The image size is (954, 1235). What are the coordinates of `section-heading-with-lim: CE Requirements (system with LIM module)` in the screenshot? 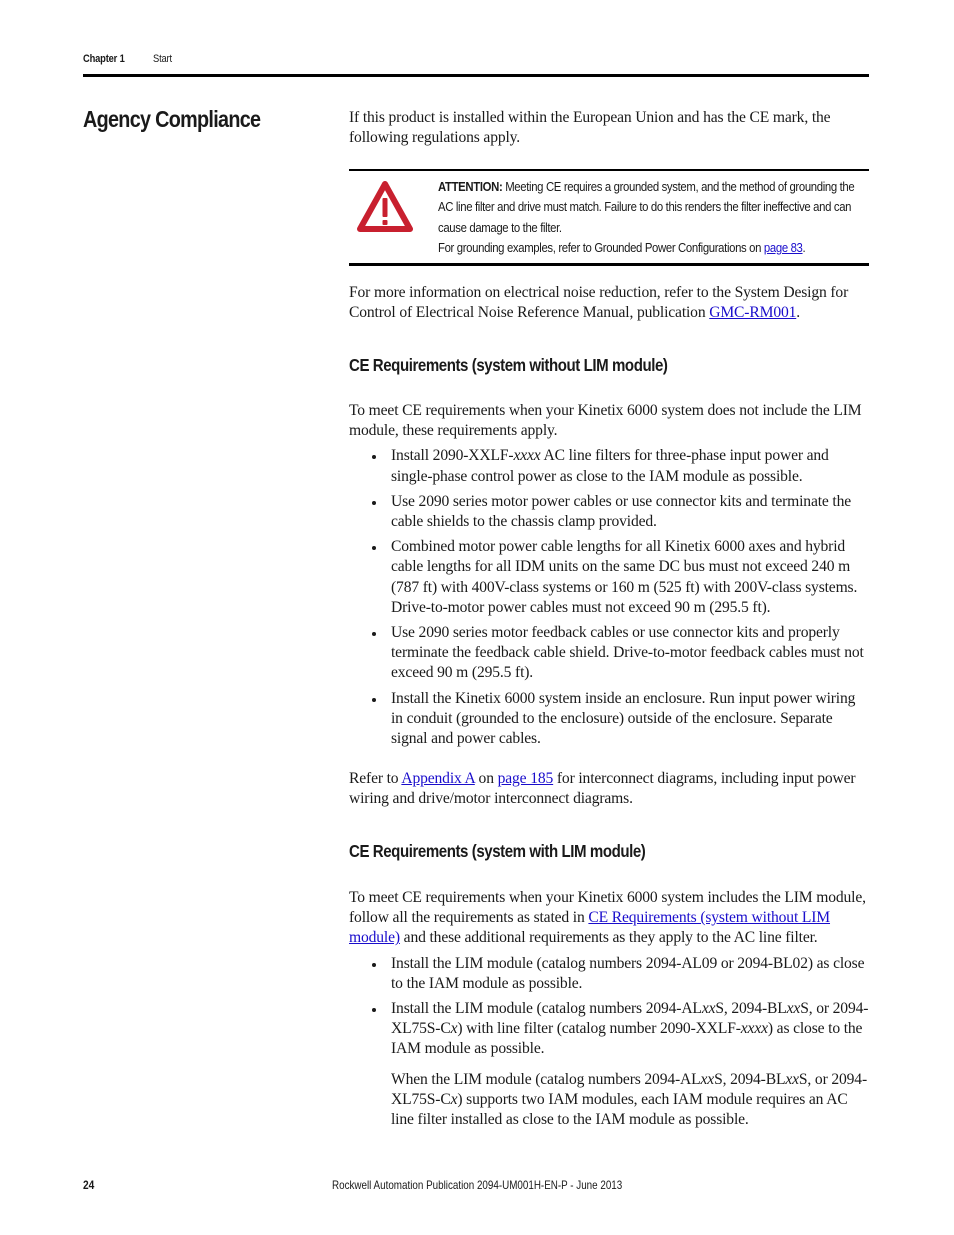 It's located at (497, 851).